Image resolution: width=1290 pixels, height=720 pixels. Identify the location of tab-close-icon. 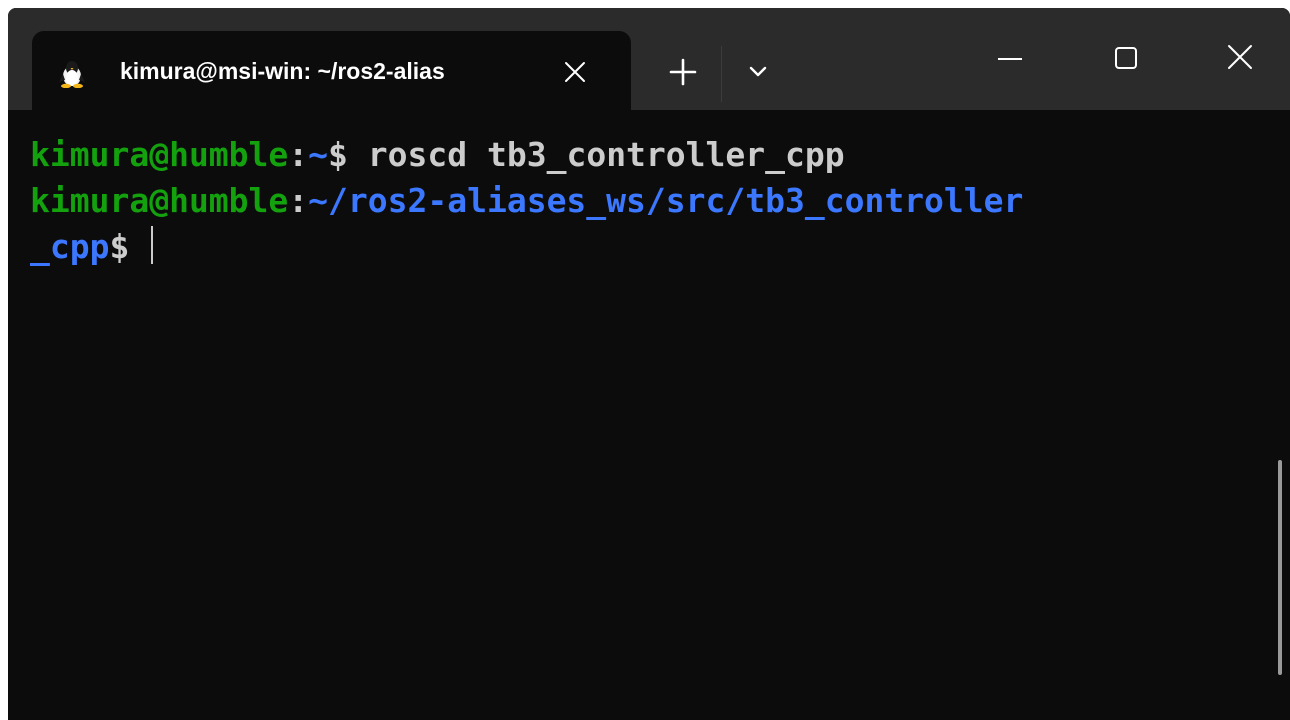
(575, 72).